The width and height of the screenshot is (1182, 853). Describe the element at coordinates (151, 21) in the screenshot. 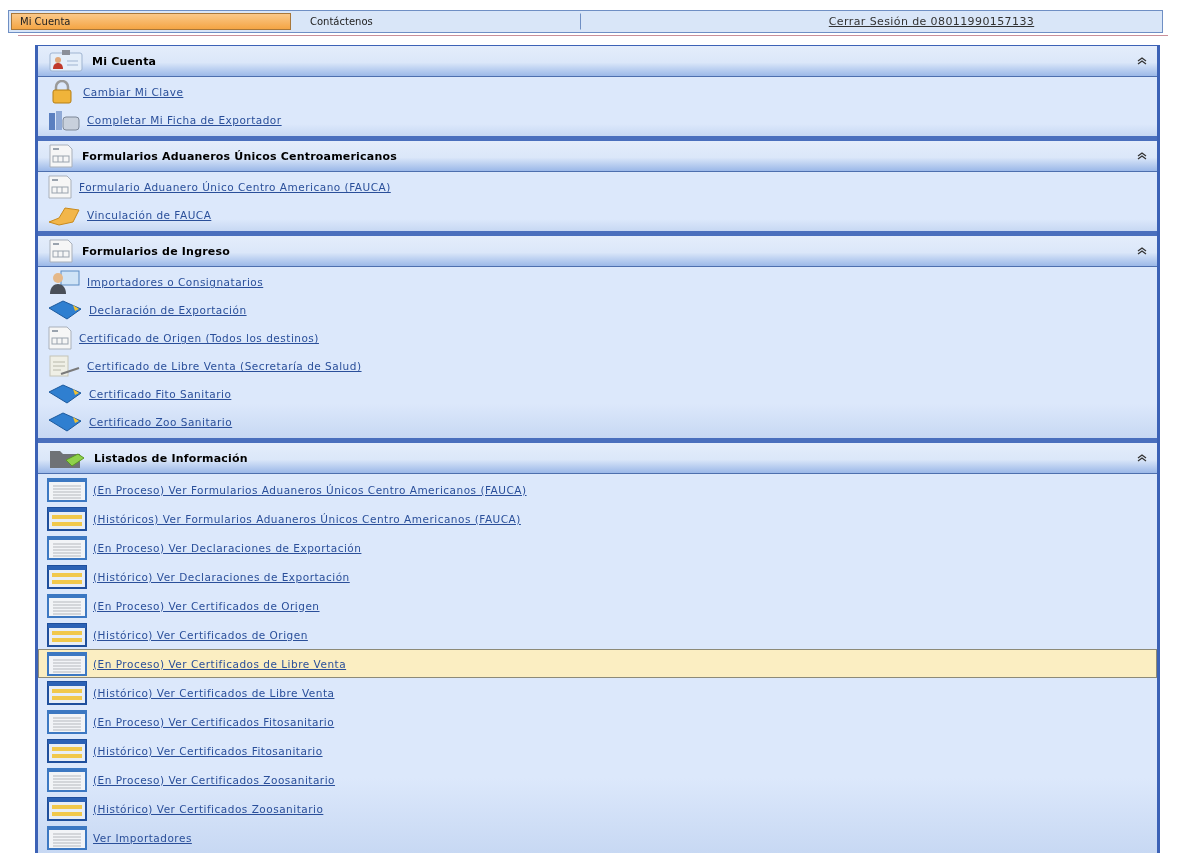

I see `menu-tab: Mi Cuenta` at that location.